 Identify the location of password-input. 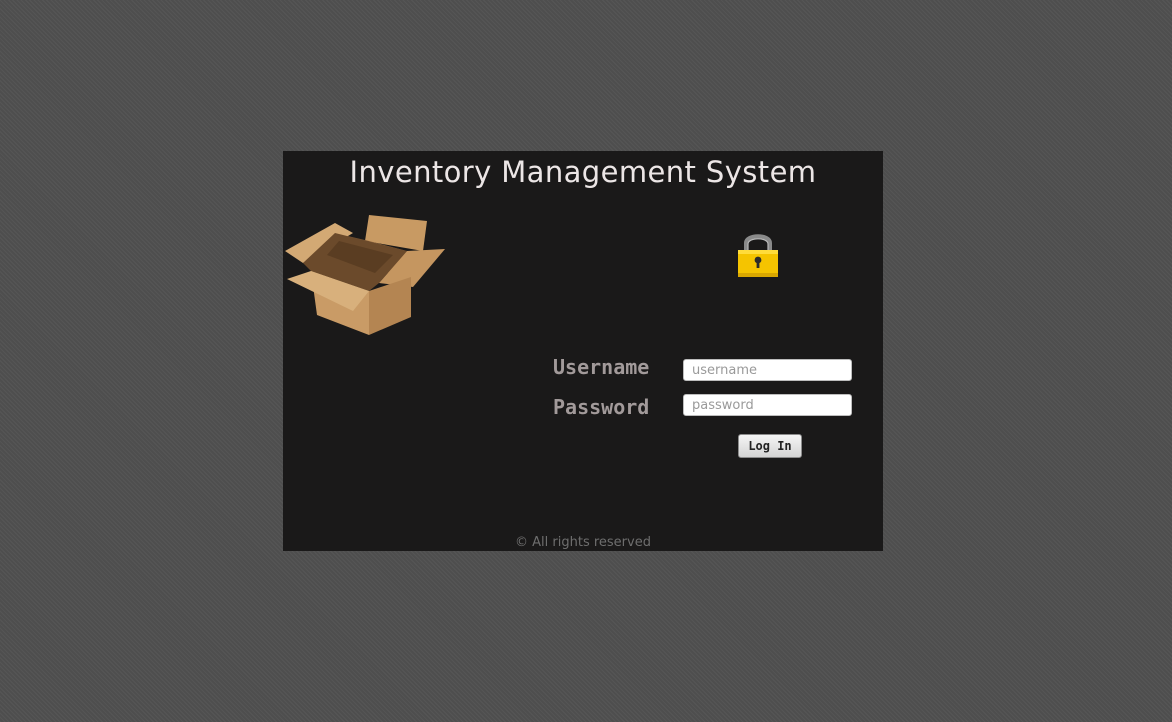
(767, 405).